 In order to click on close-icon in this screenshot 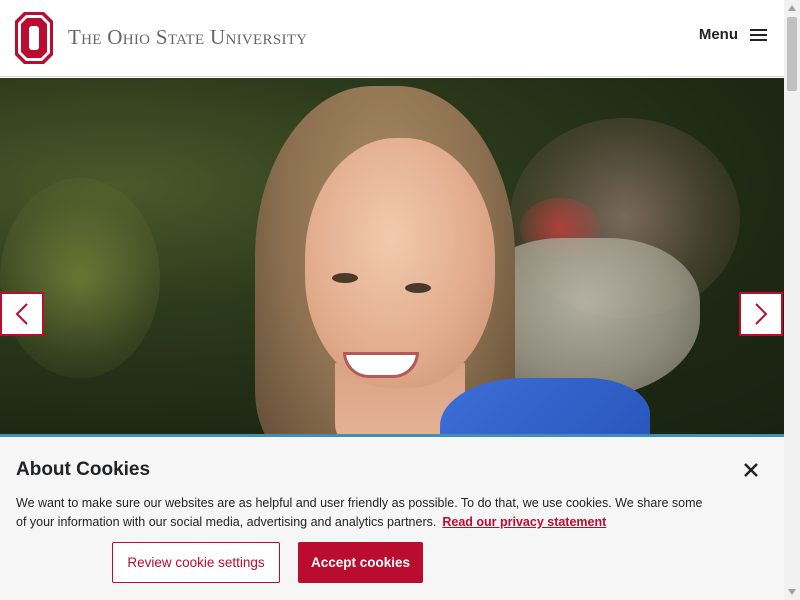, I will do `click(751, 470)`.